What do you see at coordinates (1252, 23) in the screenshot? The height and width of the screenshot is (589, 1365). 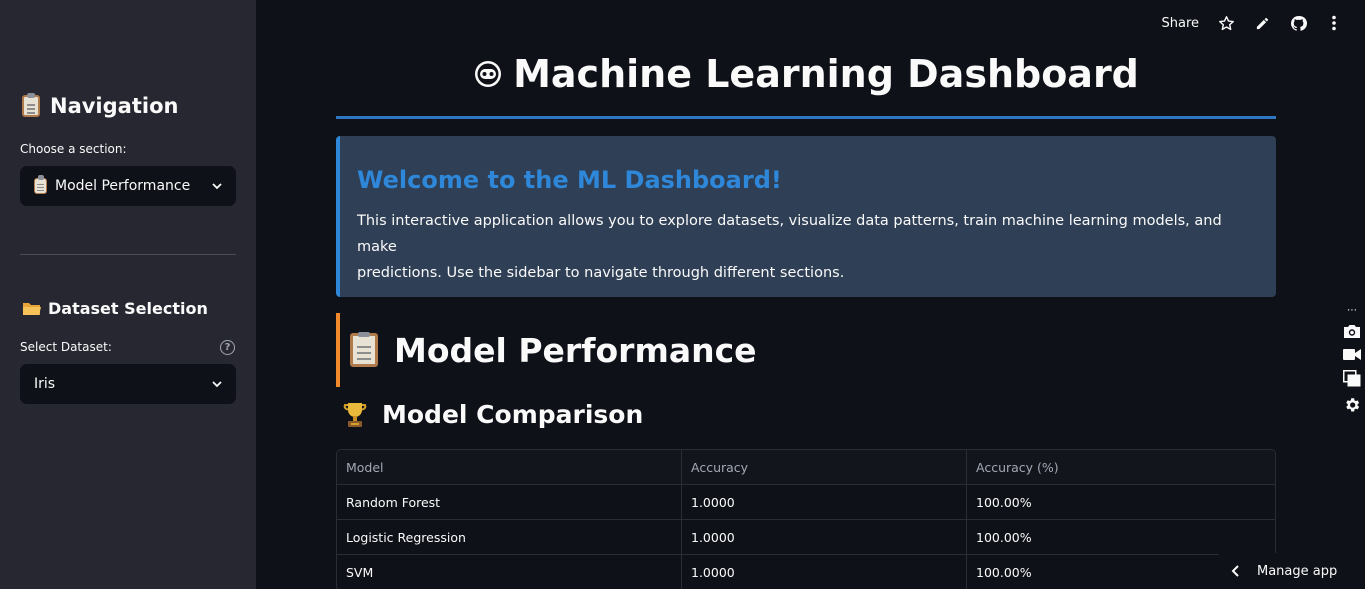 I see `top-toolbar: Share` at bounding box center [1252, 23].